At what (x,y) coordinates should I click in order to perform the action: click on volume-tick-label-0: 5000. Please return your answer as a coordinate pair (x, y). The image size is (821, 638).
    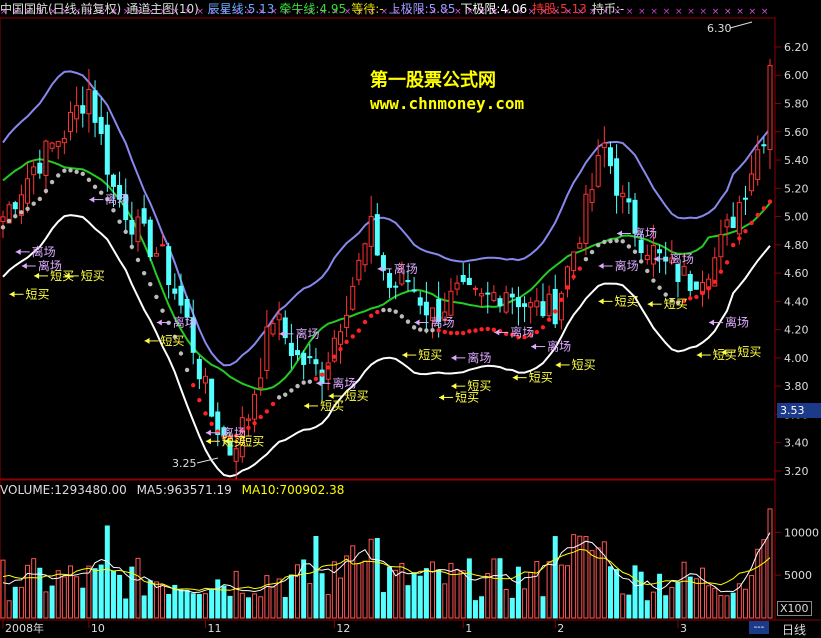
    Looking at the image, I should click on (798, 575).